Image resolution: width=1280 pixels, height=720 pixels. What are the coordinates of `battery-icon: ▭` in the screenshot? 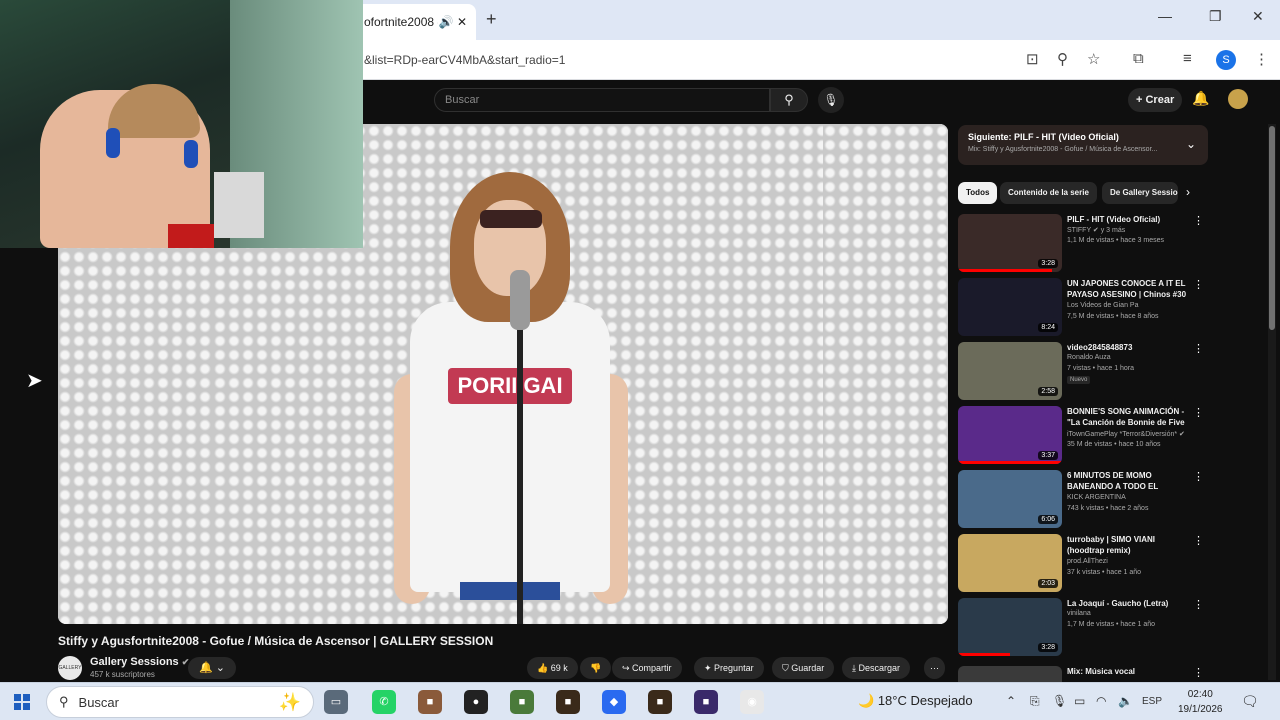 It's located at (1079, 701).